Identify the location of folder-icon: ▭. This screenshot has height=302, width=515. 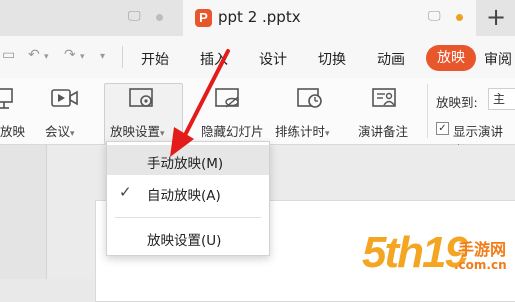
(8, 55).